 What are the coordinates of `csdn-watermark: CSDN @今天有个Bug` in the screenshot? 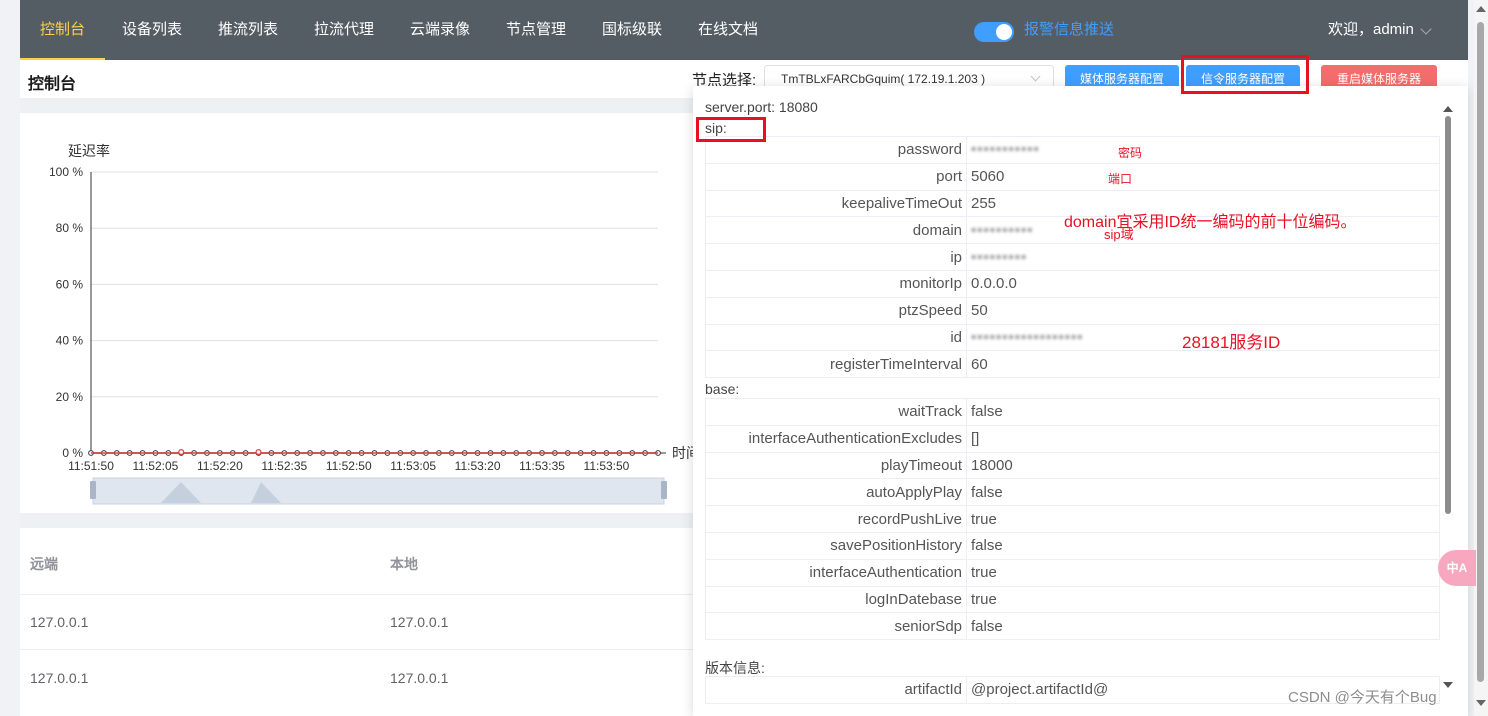 It's located at (1362, 697).